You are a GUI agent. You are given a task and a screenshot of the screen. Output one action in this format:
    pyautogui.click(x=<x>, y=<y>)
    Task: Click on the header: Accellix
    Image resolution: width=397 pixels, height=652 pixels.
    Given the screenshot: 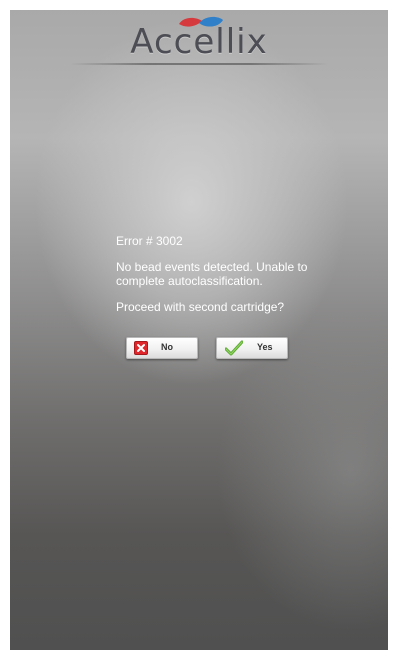 What is the action you would take?
    pyautogui.click(x=199, y=39)
    